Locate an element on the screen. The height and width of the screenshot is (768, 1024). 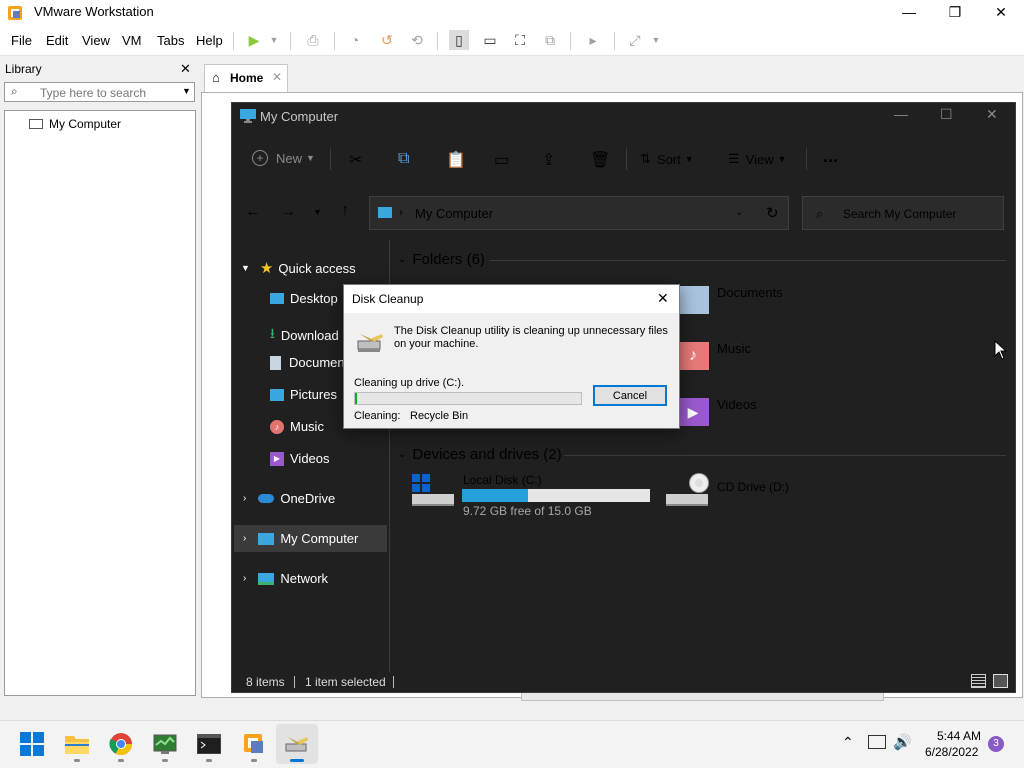
stretch-dropdown-icon: ▼ is located at coordinates (656, 40).